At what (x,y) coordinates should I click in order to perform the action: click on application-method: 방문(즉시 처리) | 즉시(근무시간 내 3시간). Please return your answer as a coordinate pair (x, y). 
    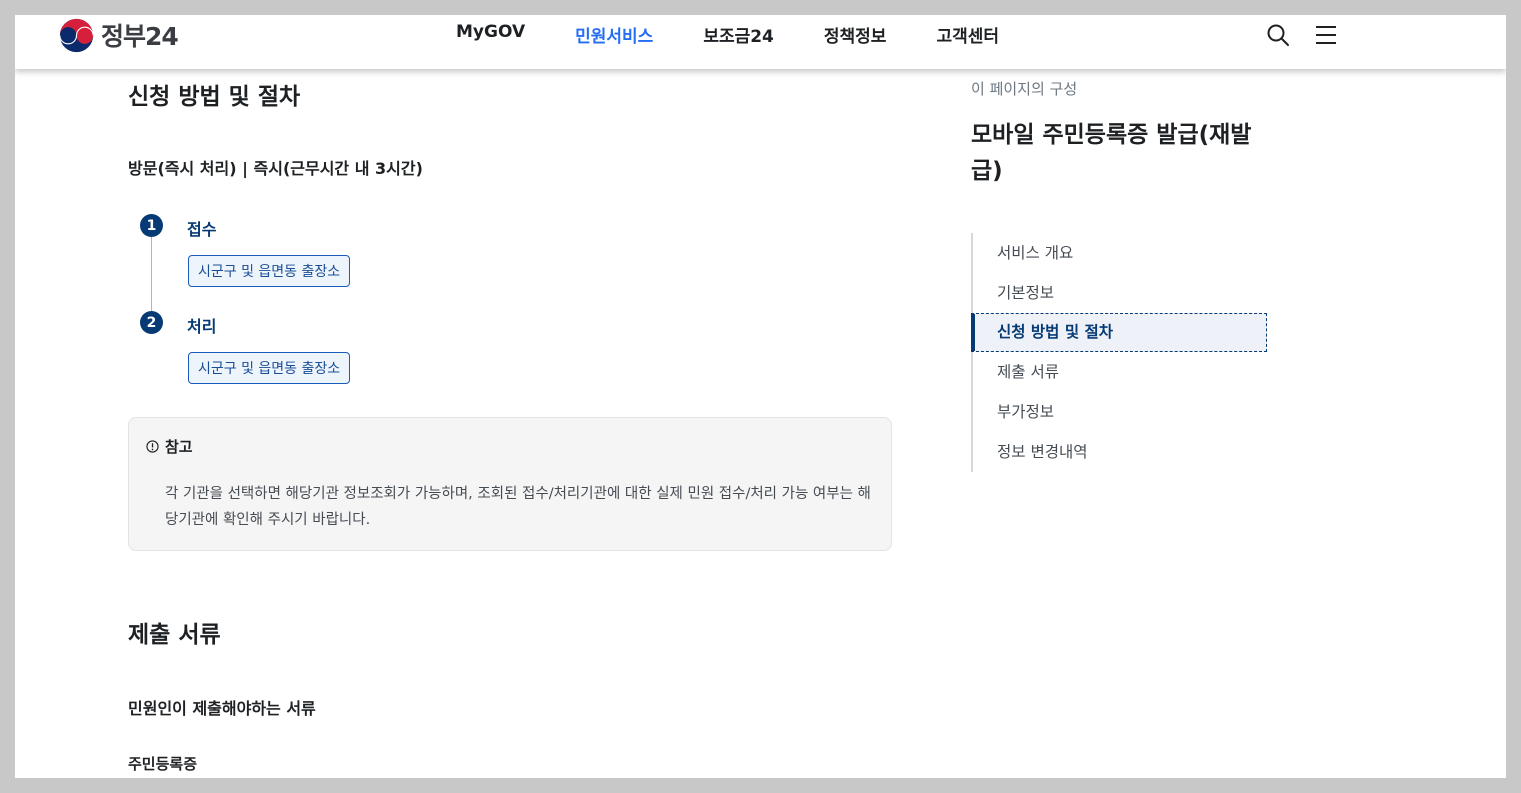
    Looking at the image, I should click on (275, 168).